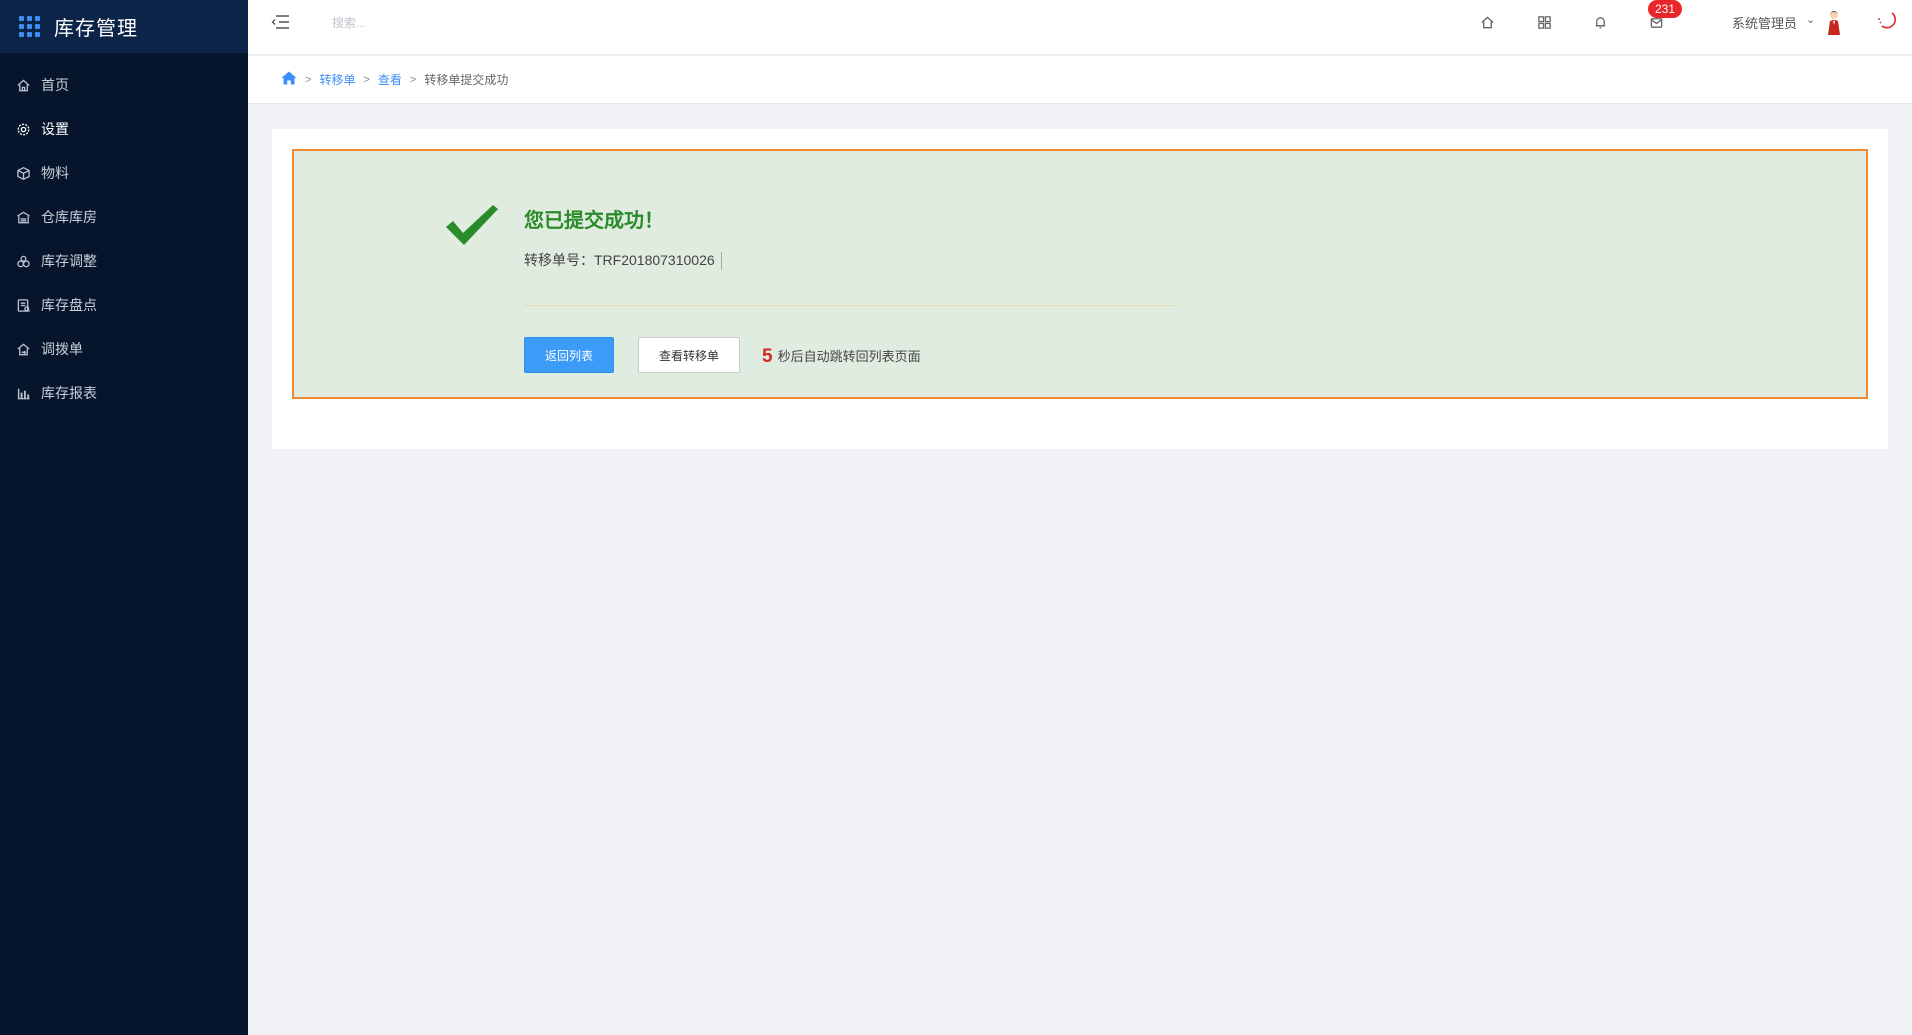 The width and height of the screenshot is (1912, 1035). Describe the element at coordinates (289, 79) in the screenshot. I see `breadcrumb-home-icon` at that location.